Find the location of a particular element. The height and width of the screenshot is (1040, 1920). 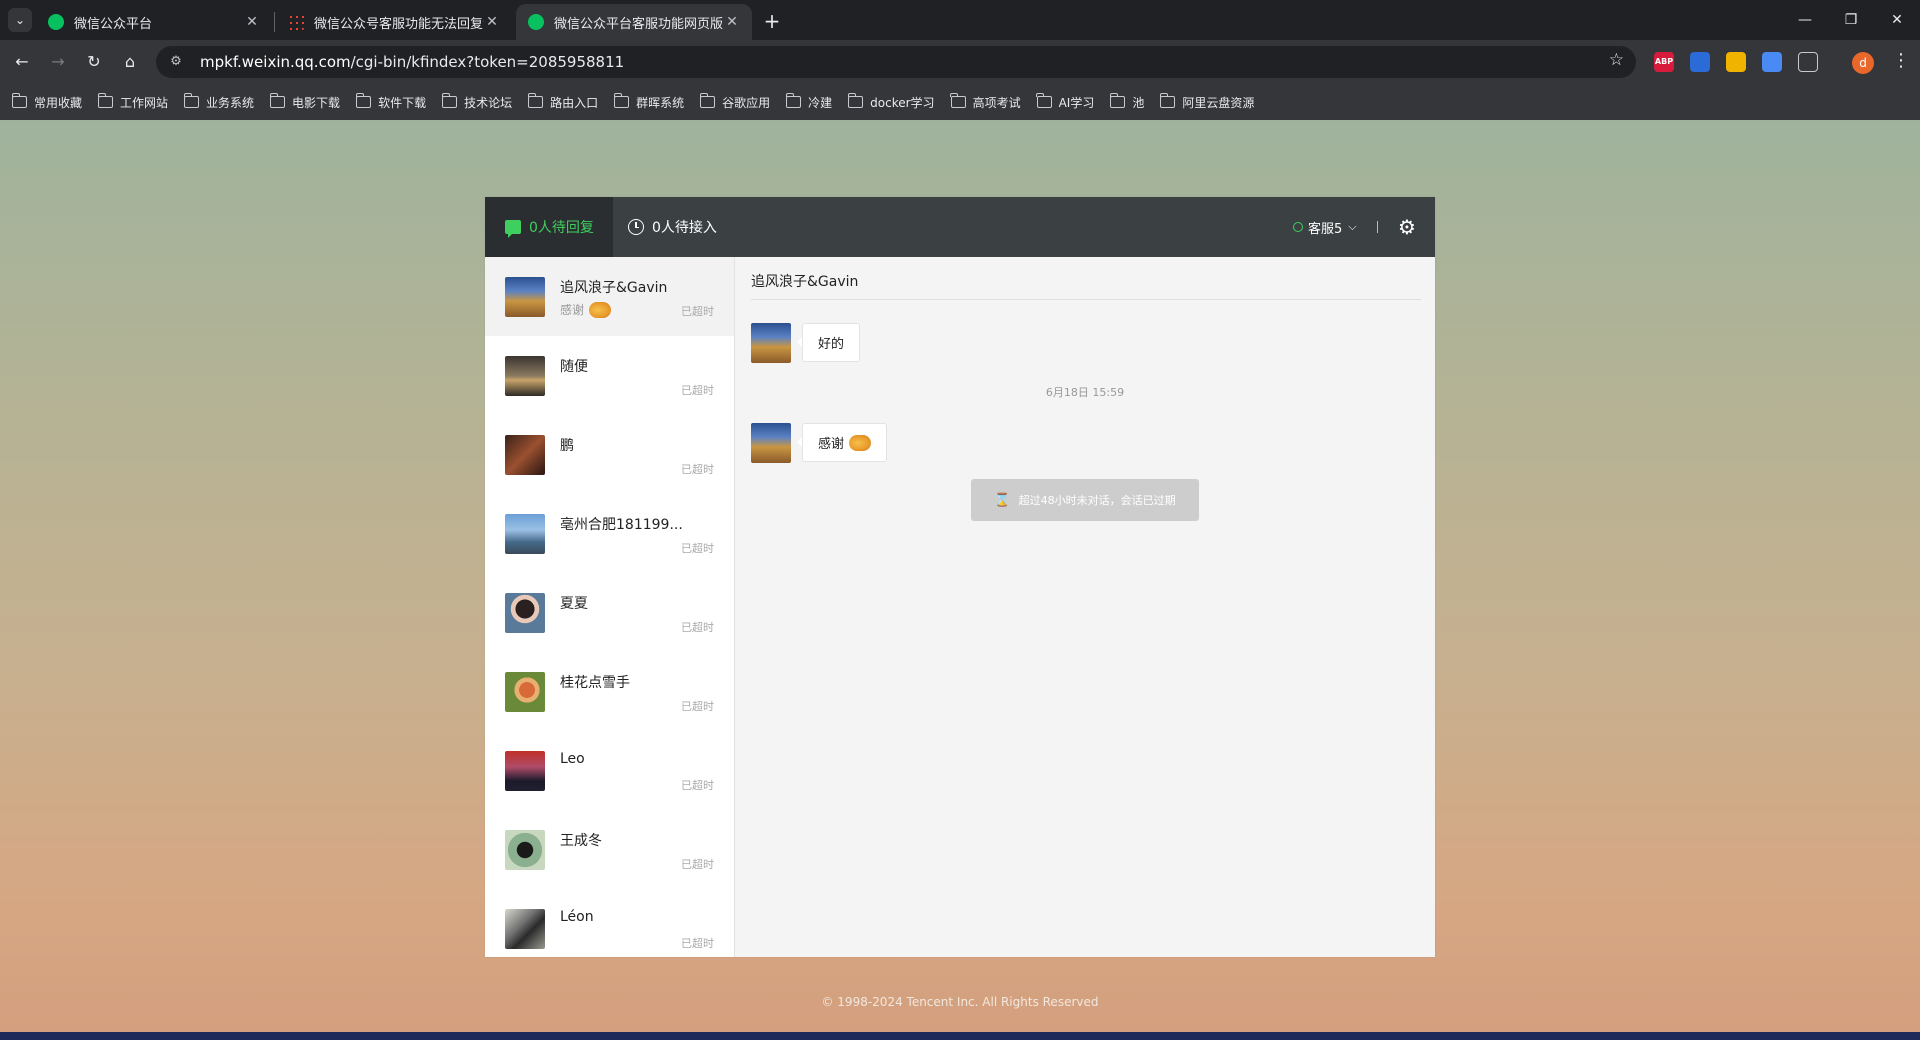

session-name: Leo is located at coordinates (572, 759).